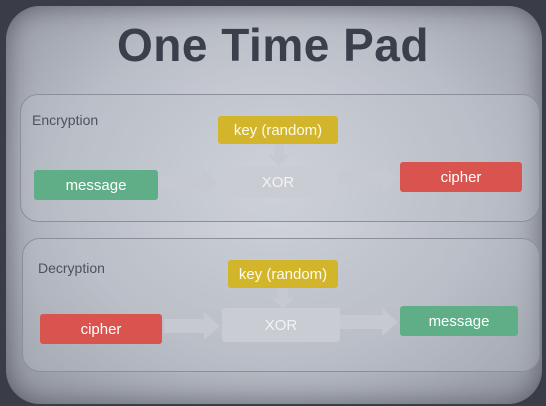  What do you see at coordinates (283, 274) in the screenshot?
I see `decryption-key-box: key (random)` at bounding box center [283, 274].